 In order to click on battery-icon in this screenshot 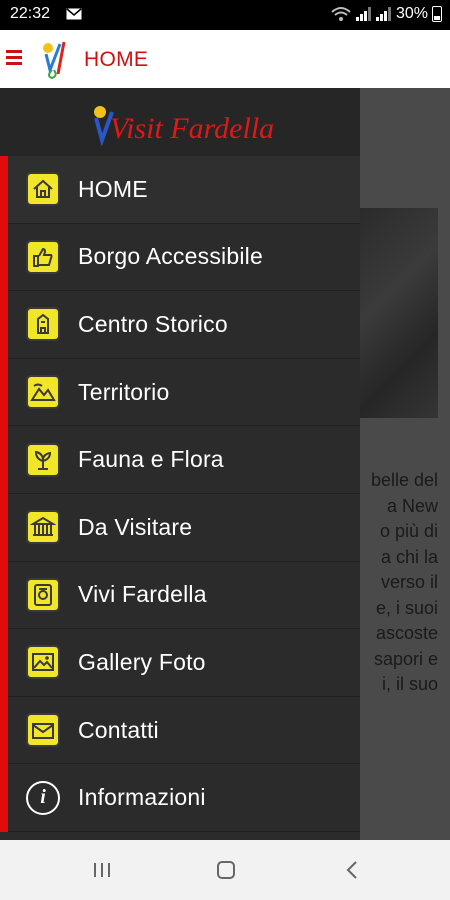, I will do `click(437, 14)`.